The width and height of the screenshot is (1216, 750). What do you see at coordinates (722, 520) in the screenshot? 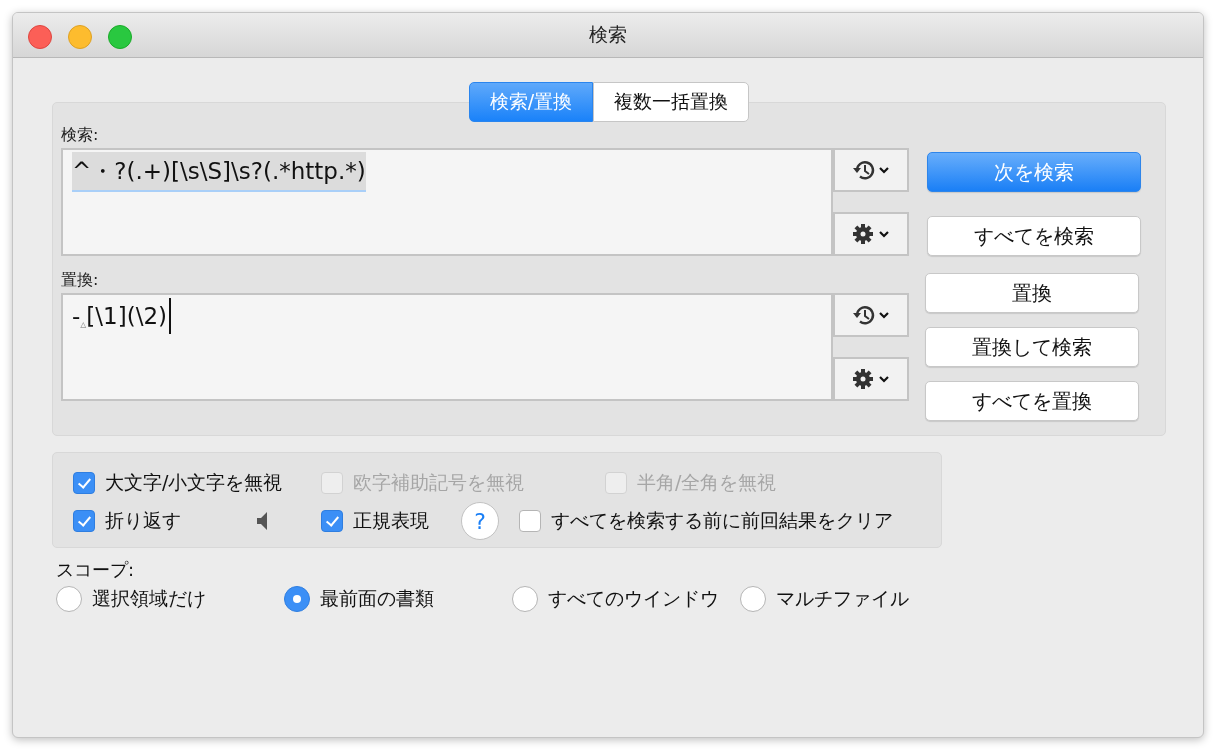
I see `checkbox-label: すべてを検索する前に前回結果をクリア` at bounding box center [722, 520].